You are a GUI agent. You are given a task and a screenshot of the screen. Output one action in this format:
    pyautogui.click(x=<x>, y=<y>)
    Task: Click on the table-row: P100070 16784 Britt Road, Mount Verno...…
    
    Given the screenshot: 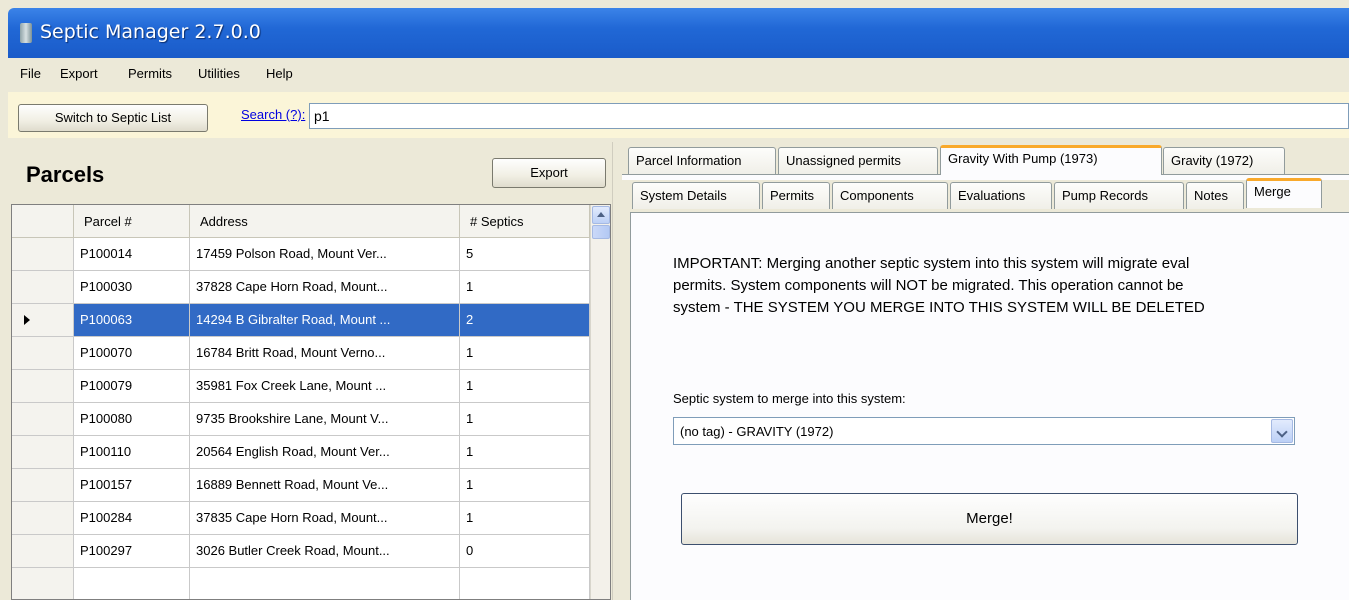 What is the action you would take?
    pyautogui.click(x=301, y=353)
    